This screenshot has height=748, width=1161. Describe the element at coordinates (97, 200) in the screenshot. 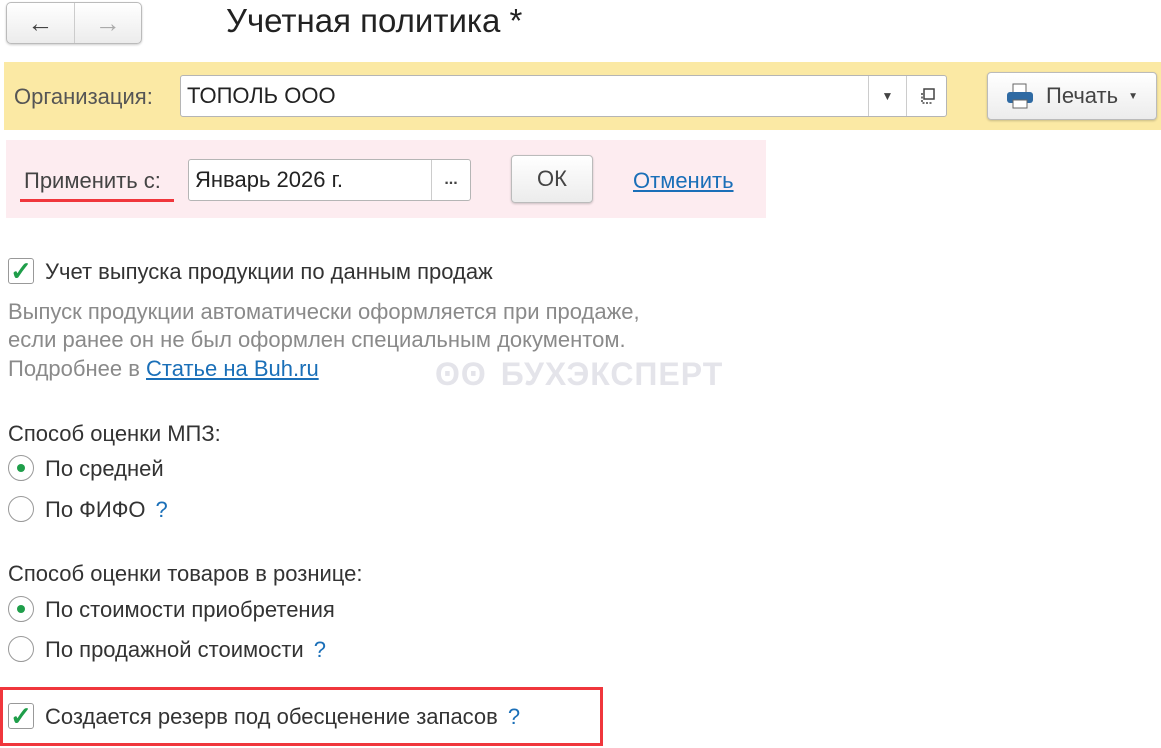

I see `red-underline` at that location.